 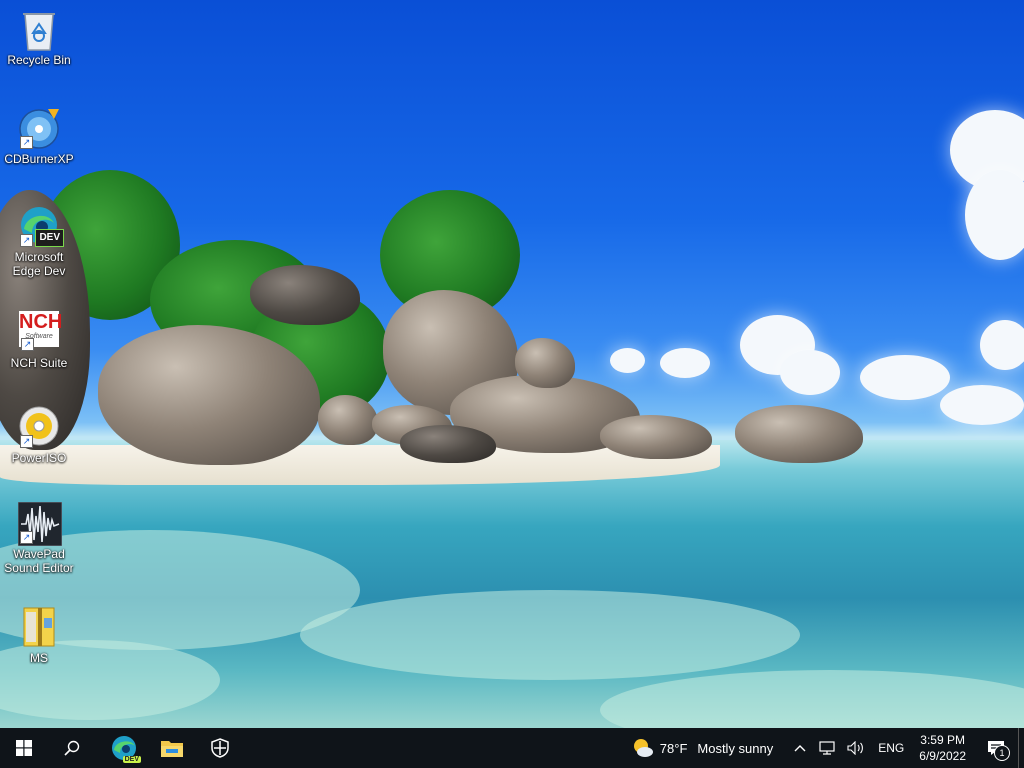 I want to click on recycle-bin-icon, so click(x=39, y=29).